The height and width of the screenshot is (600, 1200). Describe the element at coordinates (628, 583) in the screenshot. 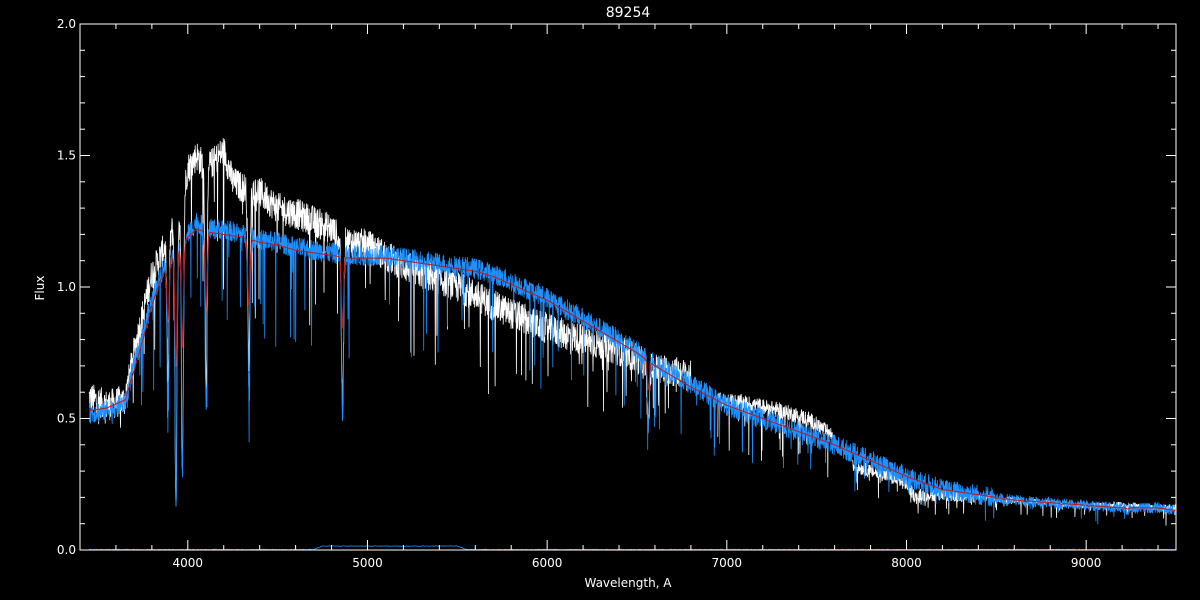

I see `x-axis-title: Wavelength, A` at that location.